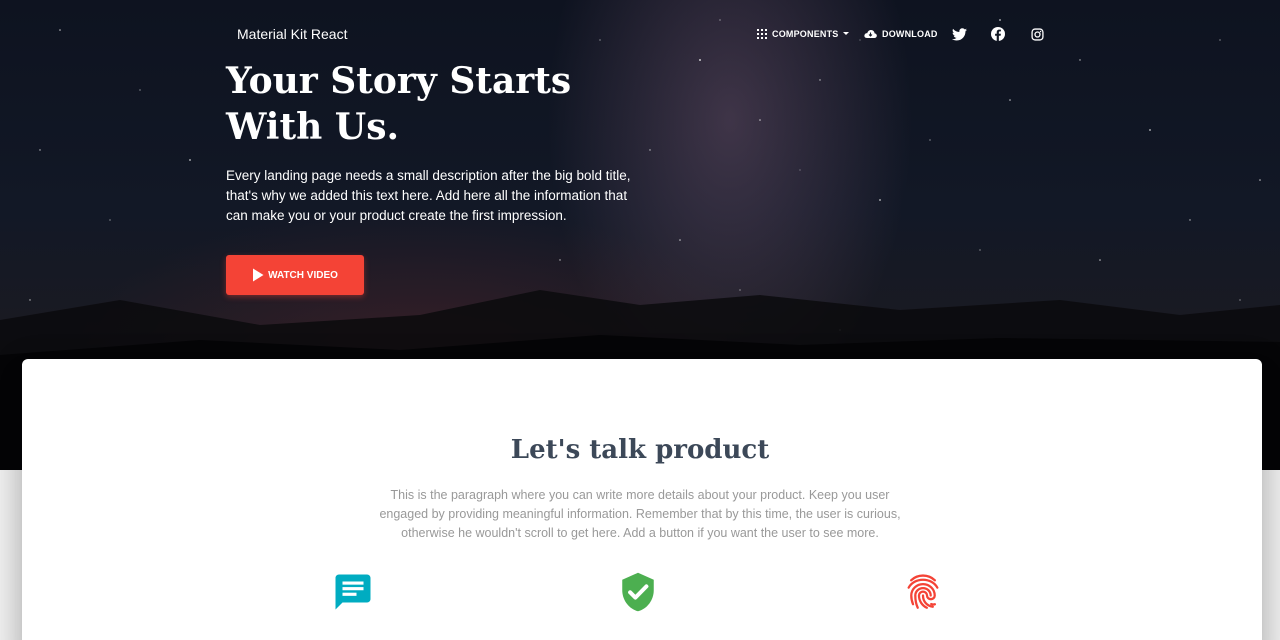  I want to click on facebook-icon, so click(998, 34).